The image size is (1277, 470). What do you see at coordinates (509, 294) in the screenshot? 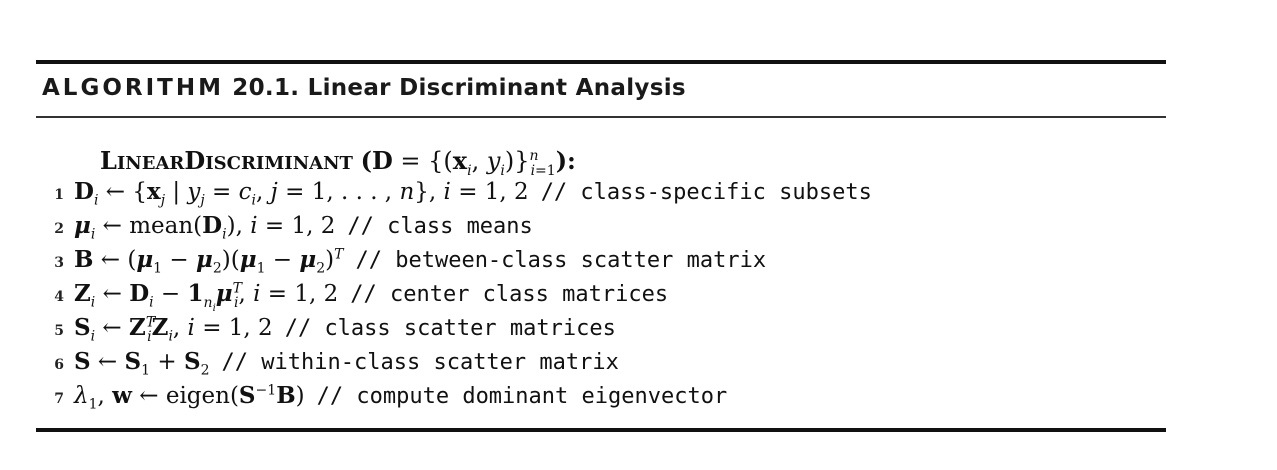
I see `line-comment: // center class matrices` at bounding box center [509, 294].